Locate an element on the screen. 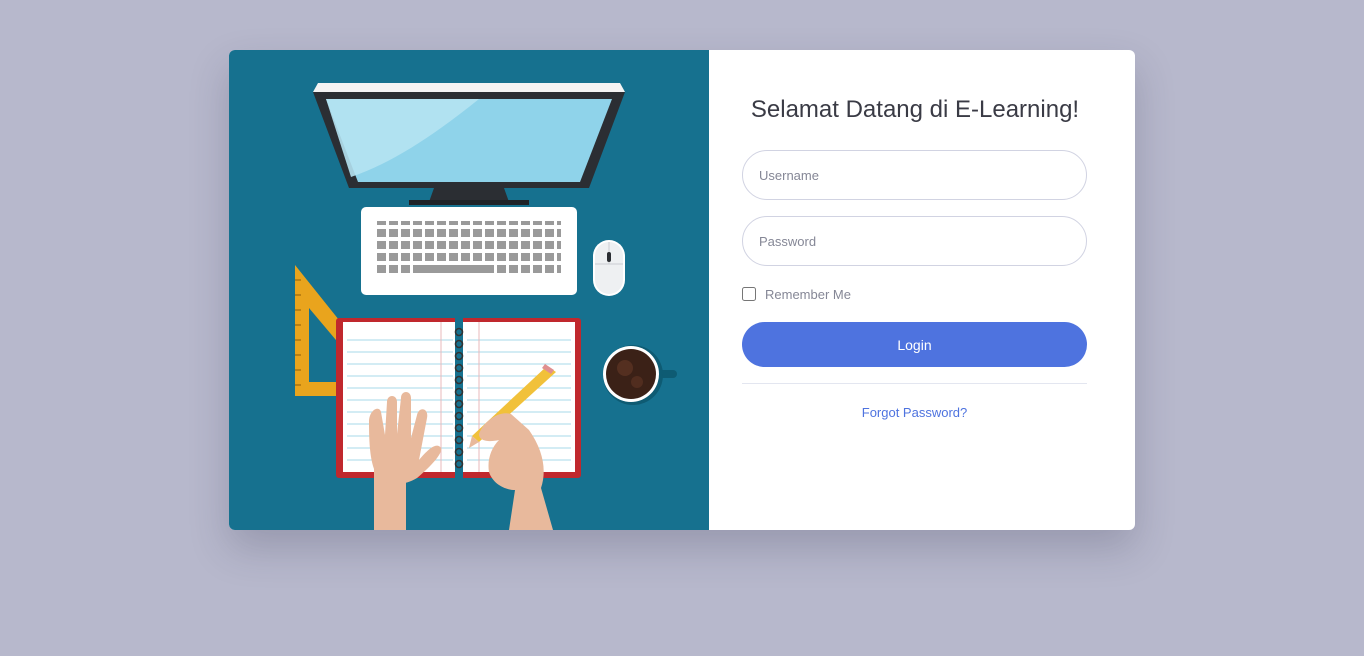 This screenshot has height=656, width=1364. username-input is located at coordinates (914, 175).